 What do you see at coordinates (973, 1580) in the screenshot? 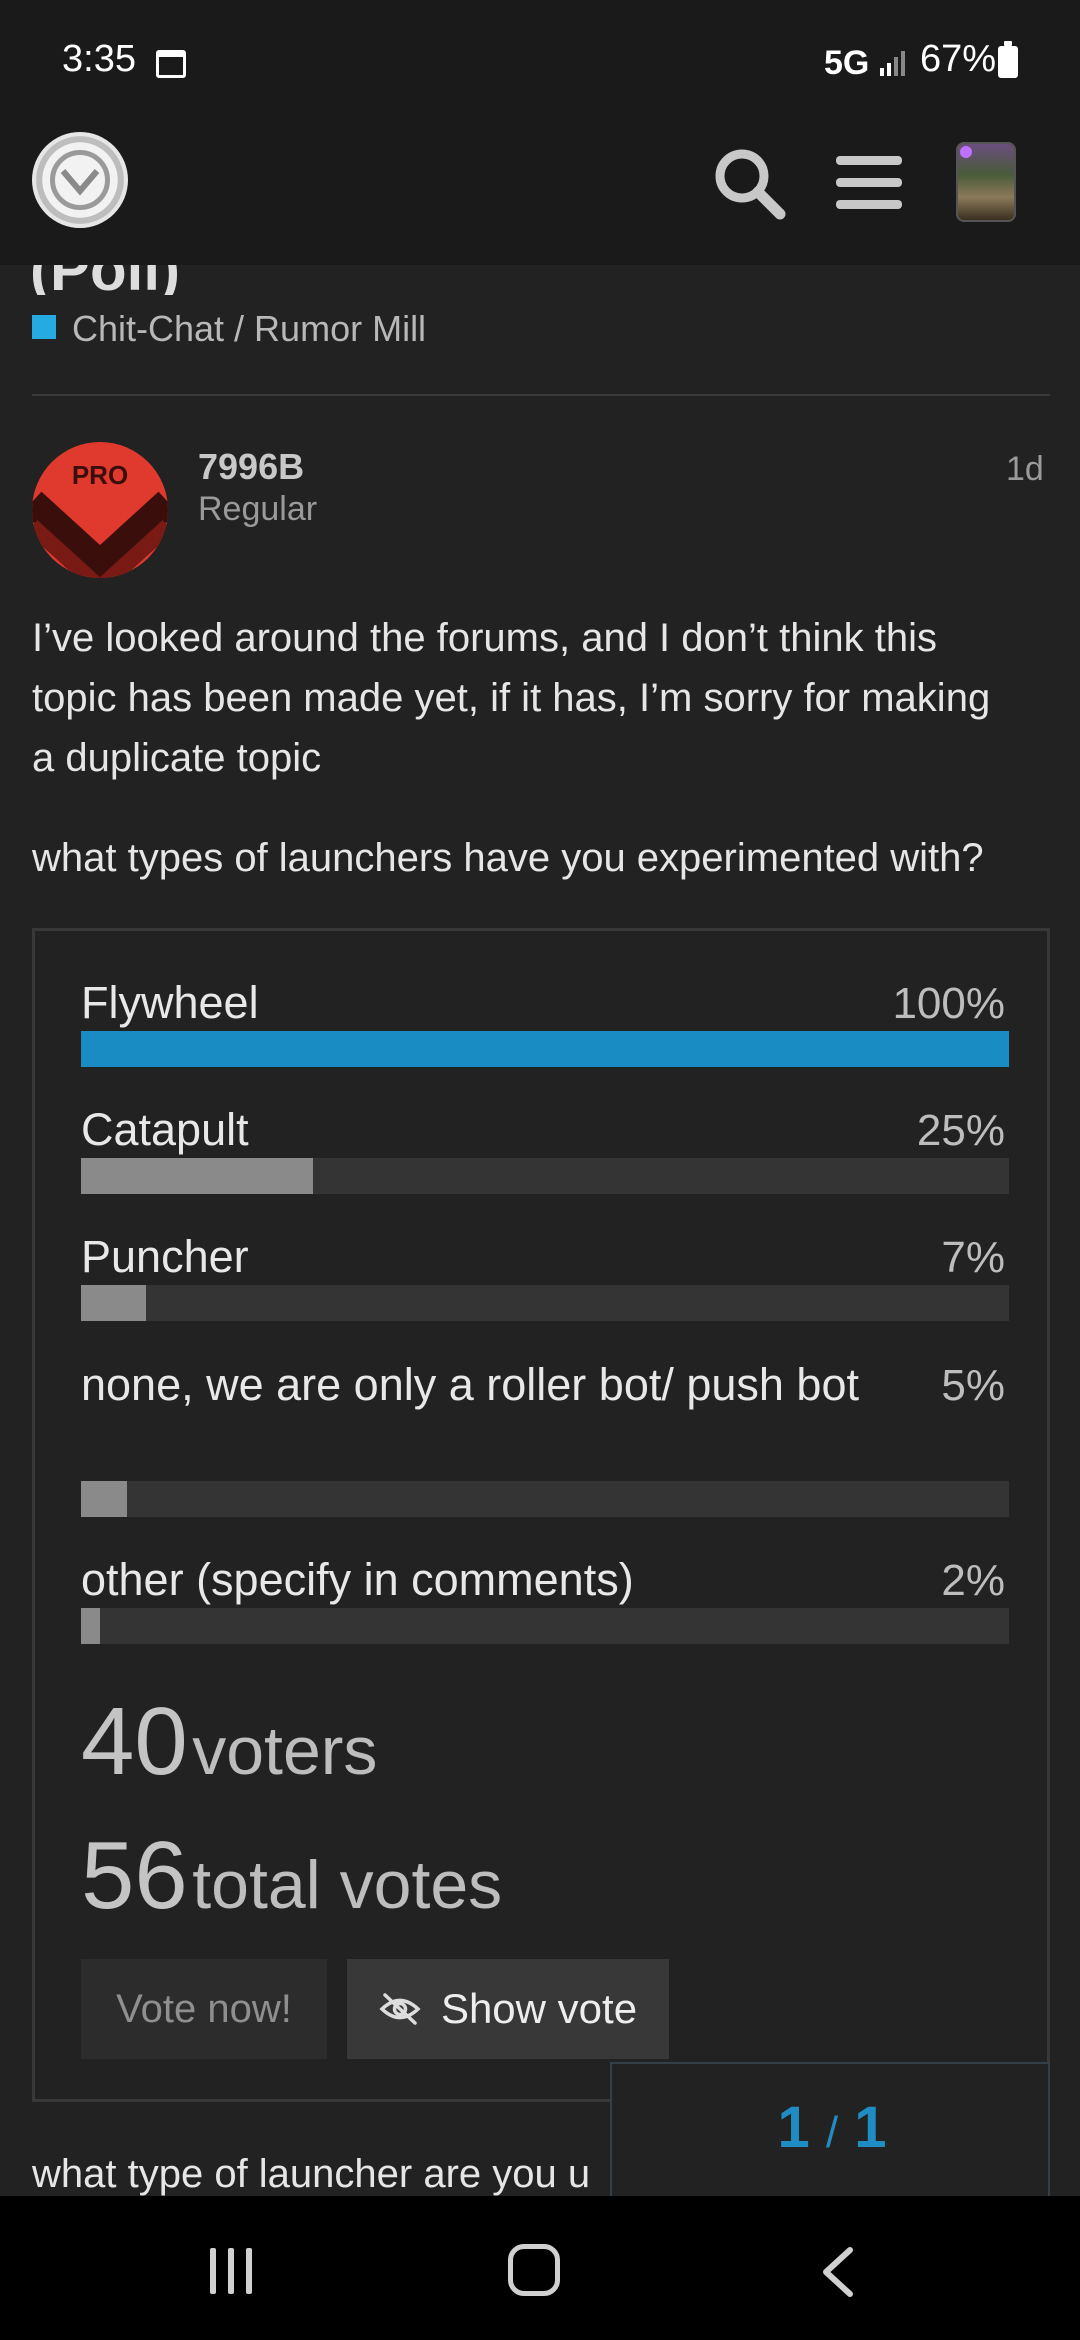
I see `poll-option-percent: 2%` at bounding box center [973, 1580].